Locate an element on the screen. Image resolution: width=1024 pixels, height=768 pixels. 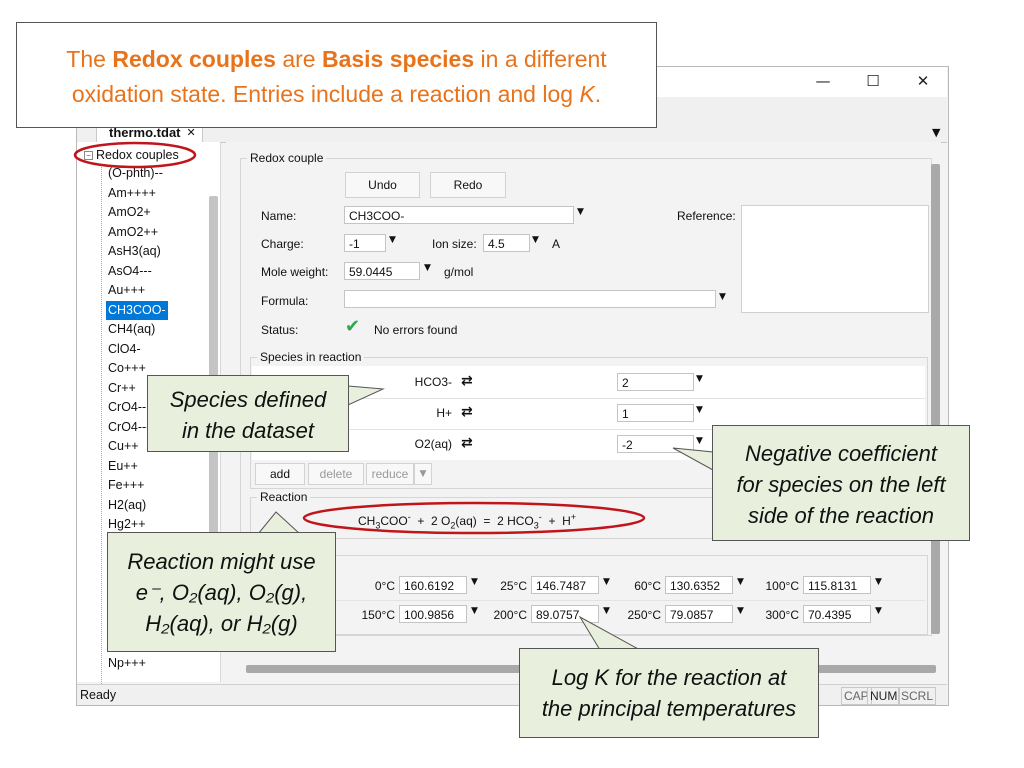
callout-pointer-species is located at coordinates (366, 395).